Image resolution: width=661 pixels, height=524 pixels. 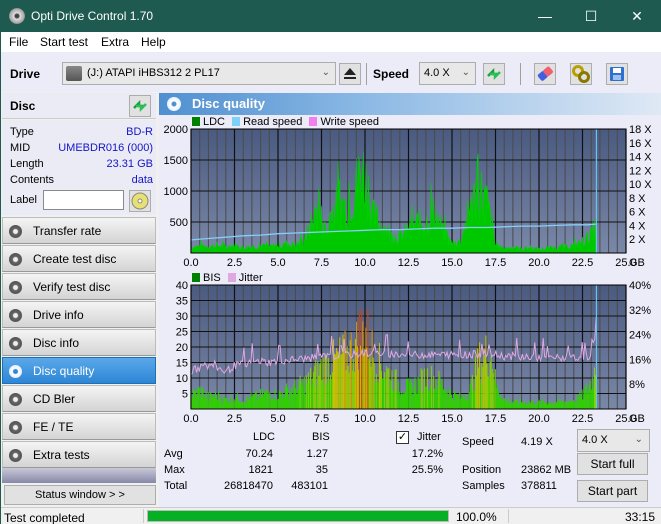 What do you see at coordinates (447, 73) in the screenshot?
I see `speed-select: 4.0 X ⌄` at bounding box center [447, 73].